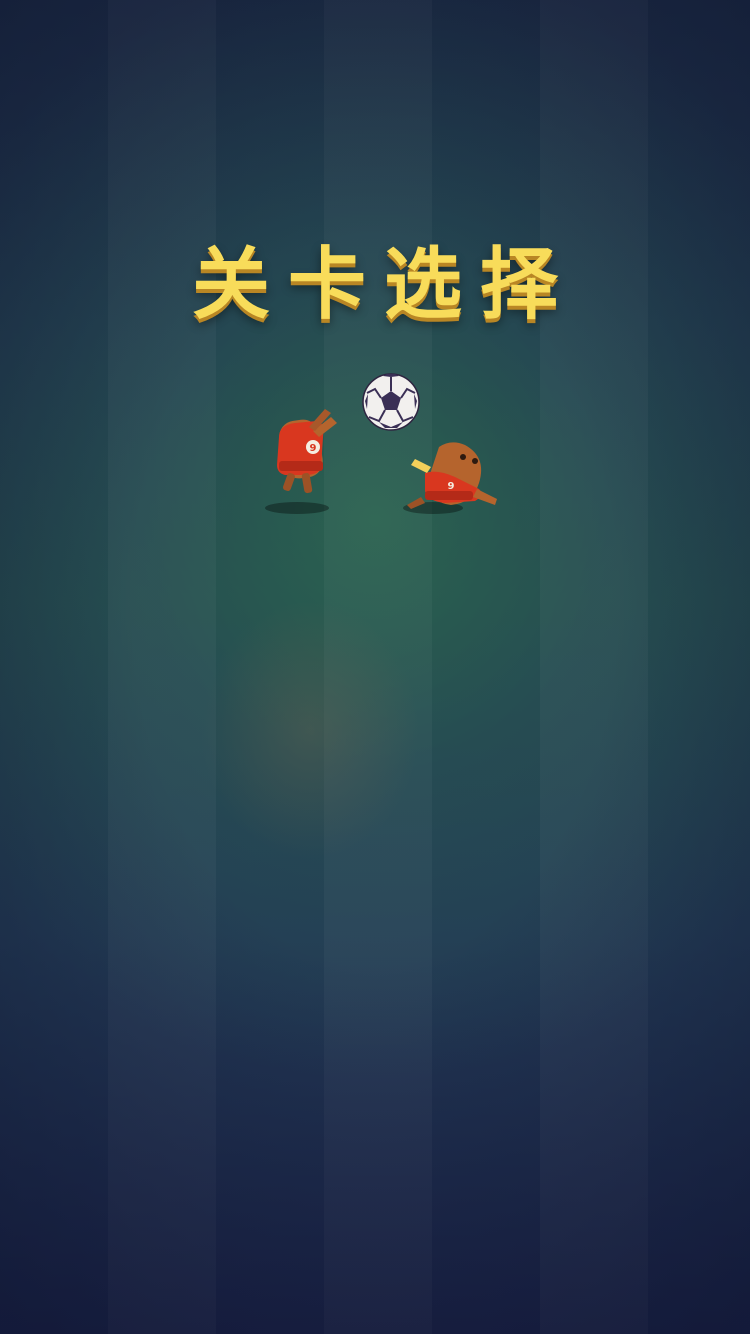 Image resolution: width=750 pixels, height=1334 pixels. I want to click on soccer-ball-icon, so click(391, 402).